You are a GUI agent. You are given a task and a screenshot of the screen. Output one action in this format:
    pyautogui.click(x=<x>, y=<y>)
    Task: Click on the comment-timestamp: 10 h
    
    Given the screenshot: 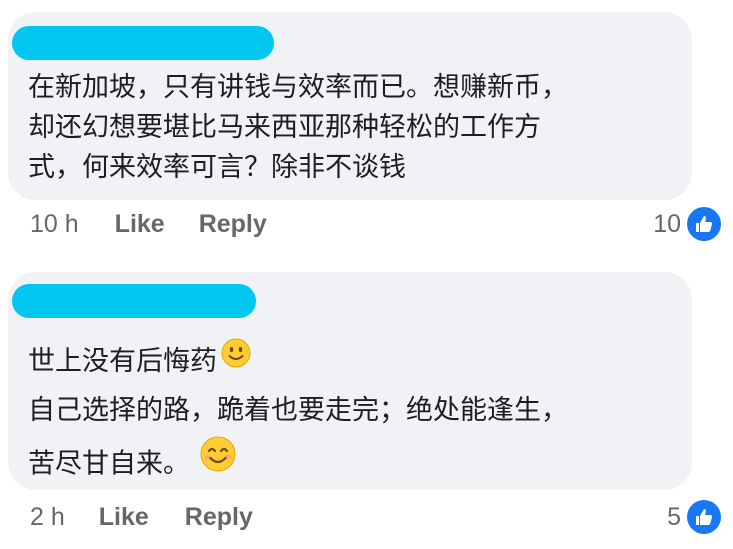 What is the action you would take?
    pyautogui.click(x=54, y=224)
    